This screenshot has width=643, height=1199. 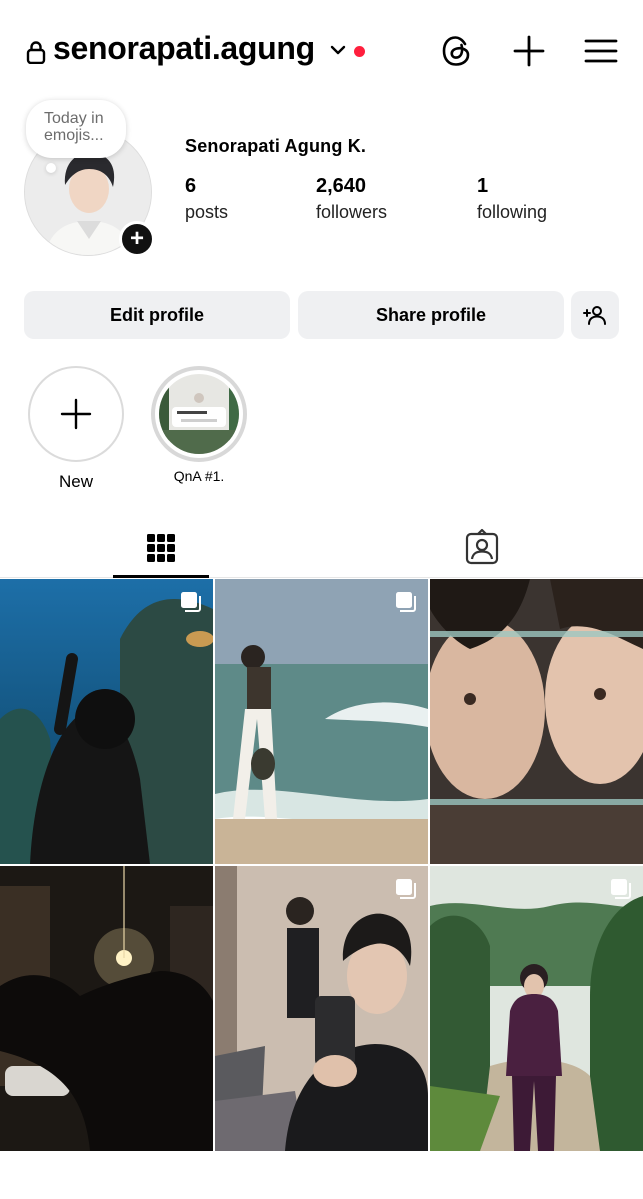 I want to click on following-label: following, so click(x=512, y=212).